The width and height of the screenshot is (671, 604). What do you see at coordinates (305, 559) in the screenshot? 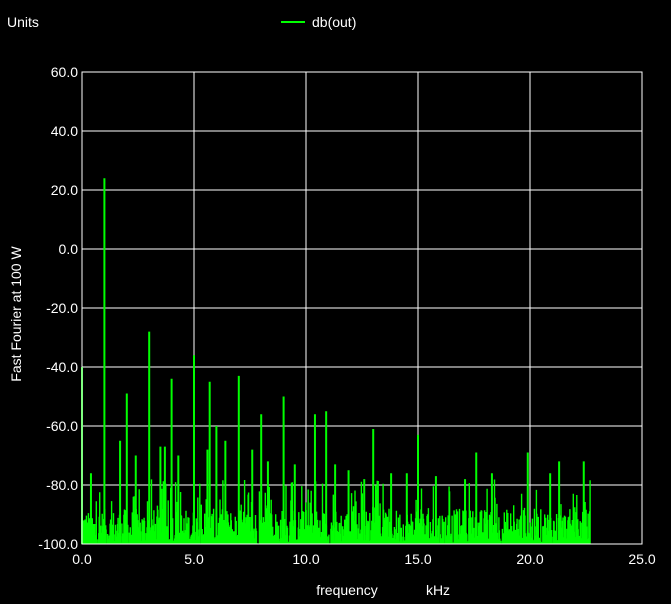
I see `x-tick-label: 10.0` at bounding box center [305, 559].